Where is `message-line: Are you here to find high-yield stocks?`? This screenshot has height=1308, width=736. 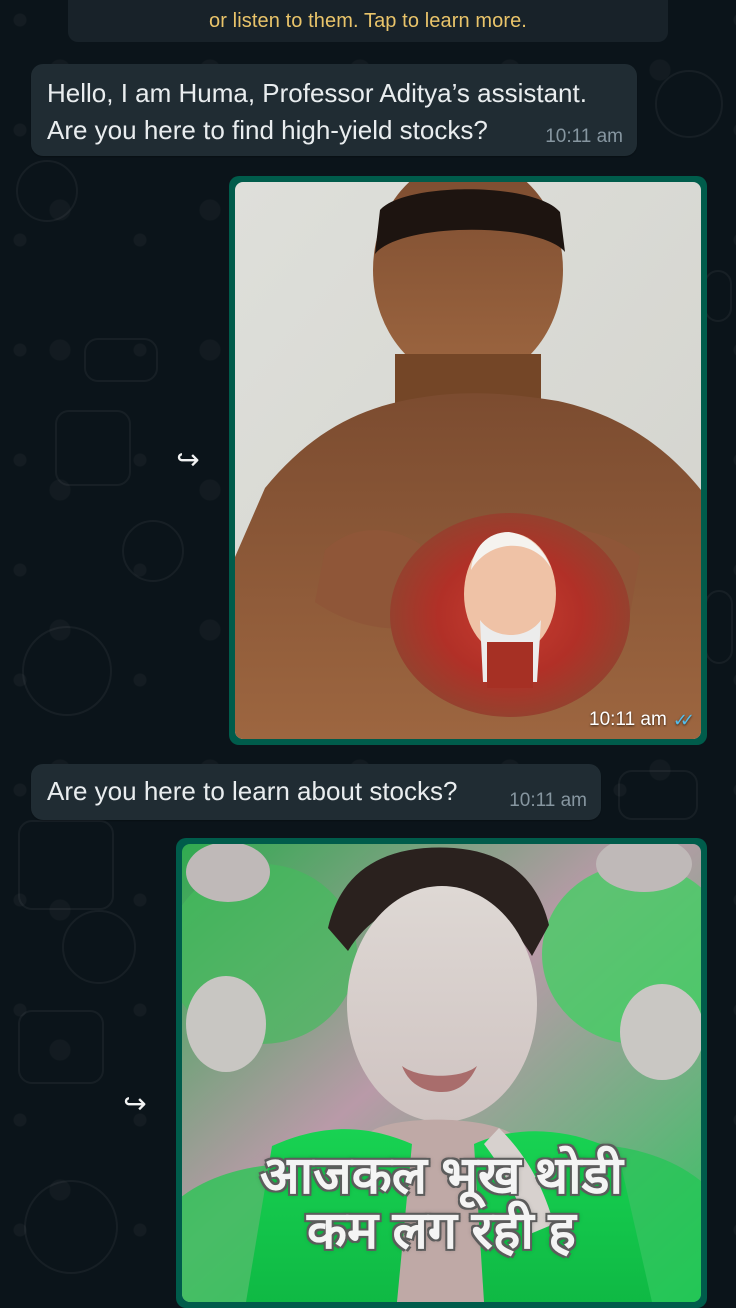 message-line: Are you here to find high-yield stocks? is located at coordinates (267, 130).